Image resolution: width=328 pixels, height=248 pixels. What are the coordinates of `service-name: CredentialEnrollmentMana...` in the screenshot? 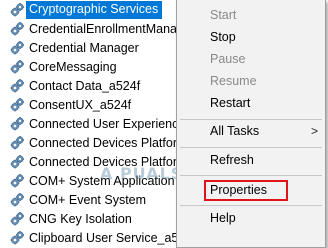 It's located at (108, 28).